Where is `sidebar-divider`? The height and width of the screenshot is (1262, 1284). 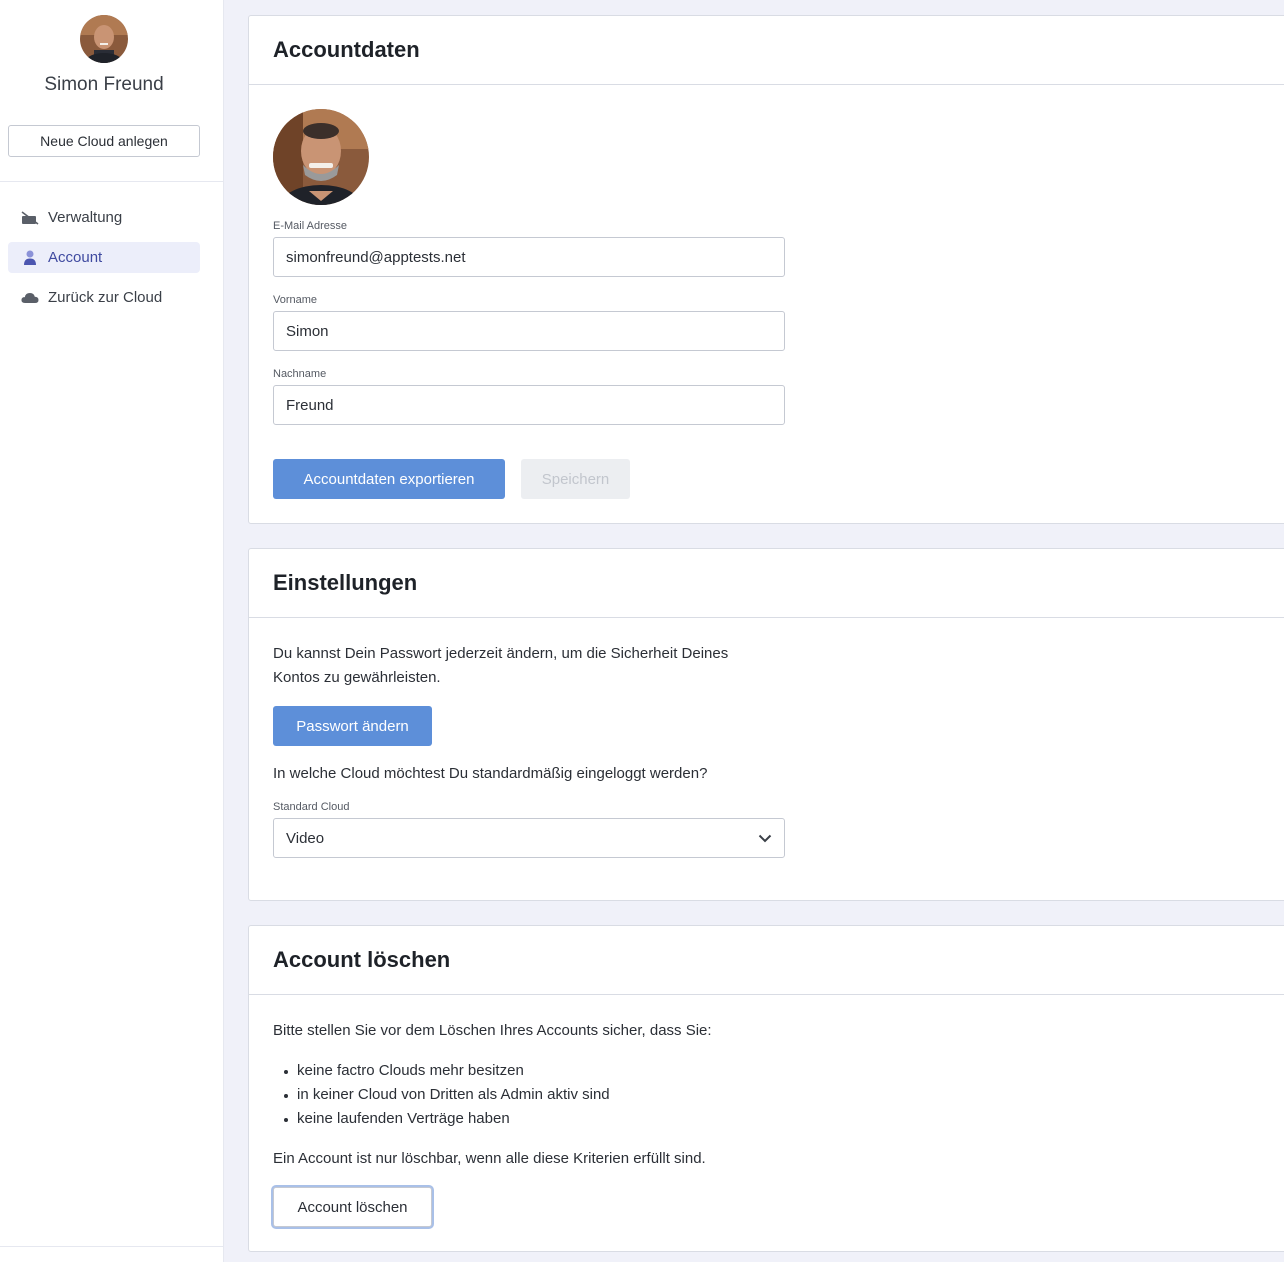 sidebar-divider is located at coordinates (112, 181).